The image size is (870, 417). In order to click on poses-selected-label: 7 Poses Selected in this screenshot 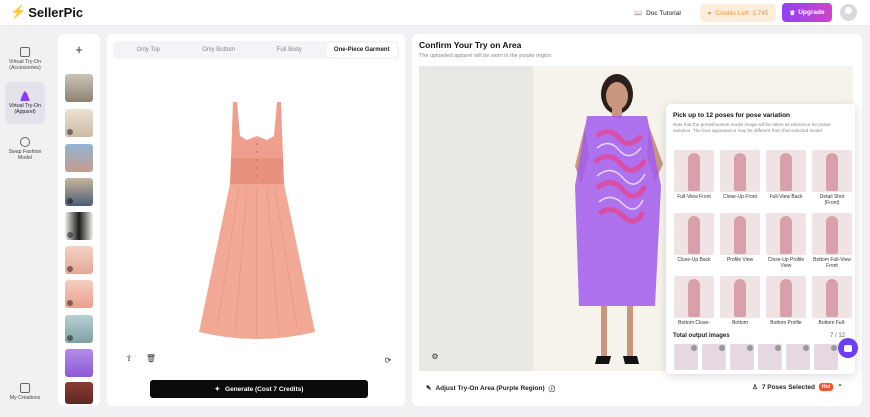, I will do `click(788, 387)`.